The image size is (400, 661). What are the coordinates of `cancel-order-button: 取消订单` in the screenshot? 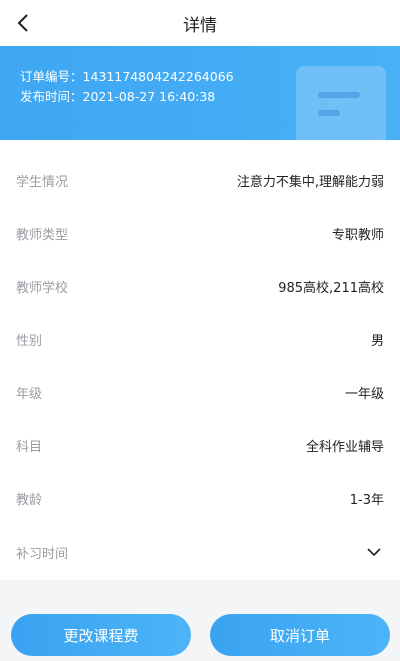 It's located at (300, 635).